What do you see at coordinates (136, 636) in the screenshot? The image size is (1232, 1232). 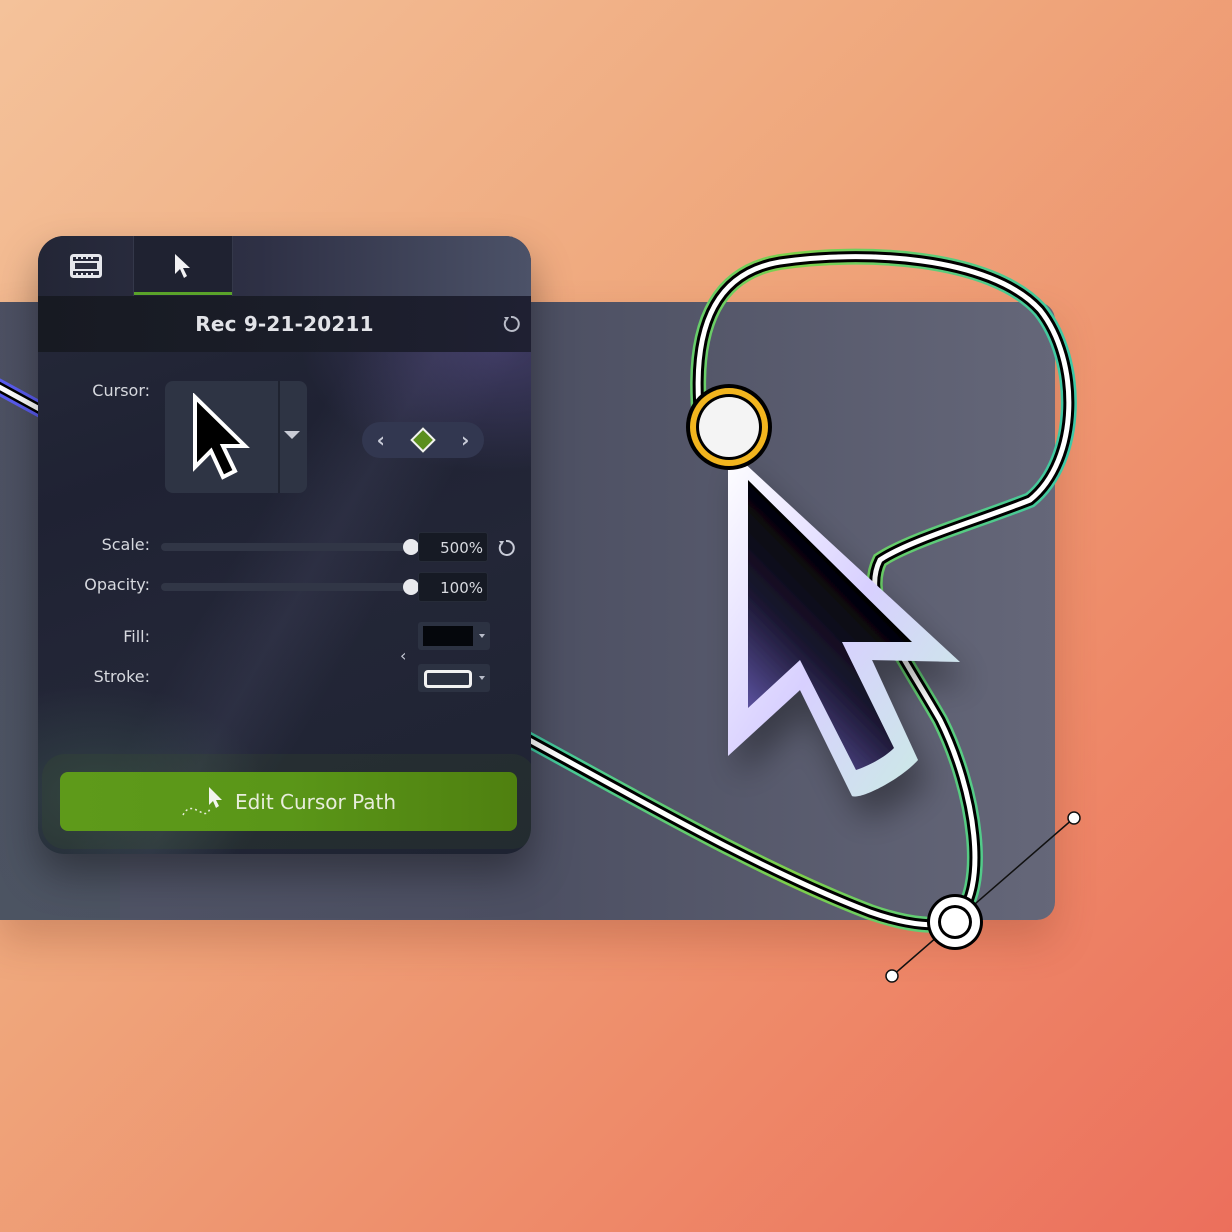 I see `fill-label: Fill:` at bounding box center [136, 636].